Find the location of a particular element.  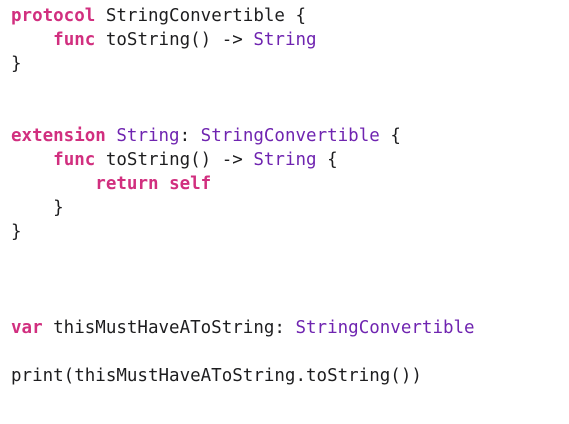

code-token-plain: print(thisMustHaveAToString.toString()) is located at coordinates (216, 376).